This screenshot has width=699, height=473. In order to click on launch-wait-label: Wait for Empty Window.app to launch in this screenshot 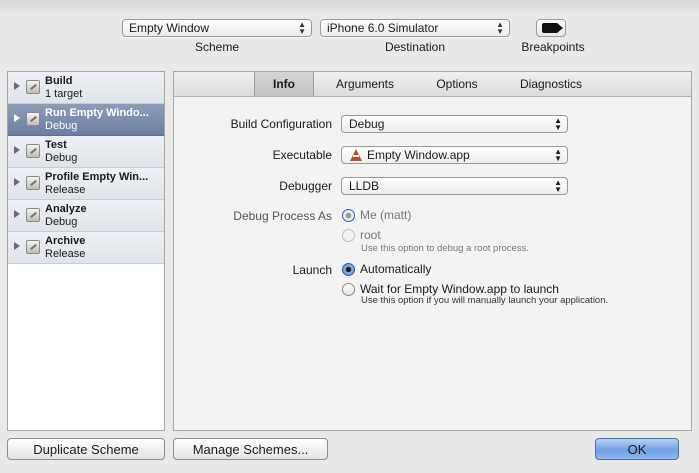, I will do `click(459, 289)`.